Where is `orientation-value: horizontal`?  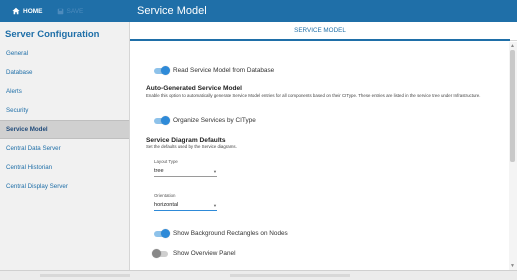
orientation-value: horizontal is located at coordinates (166, 205).